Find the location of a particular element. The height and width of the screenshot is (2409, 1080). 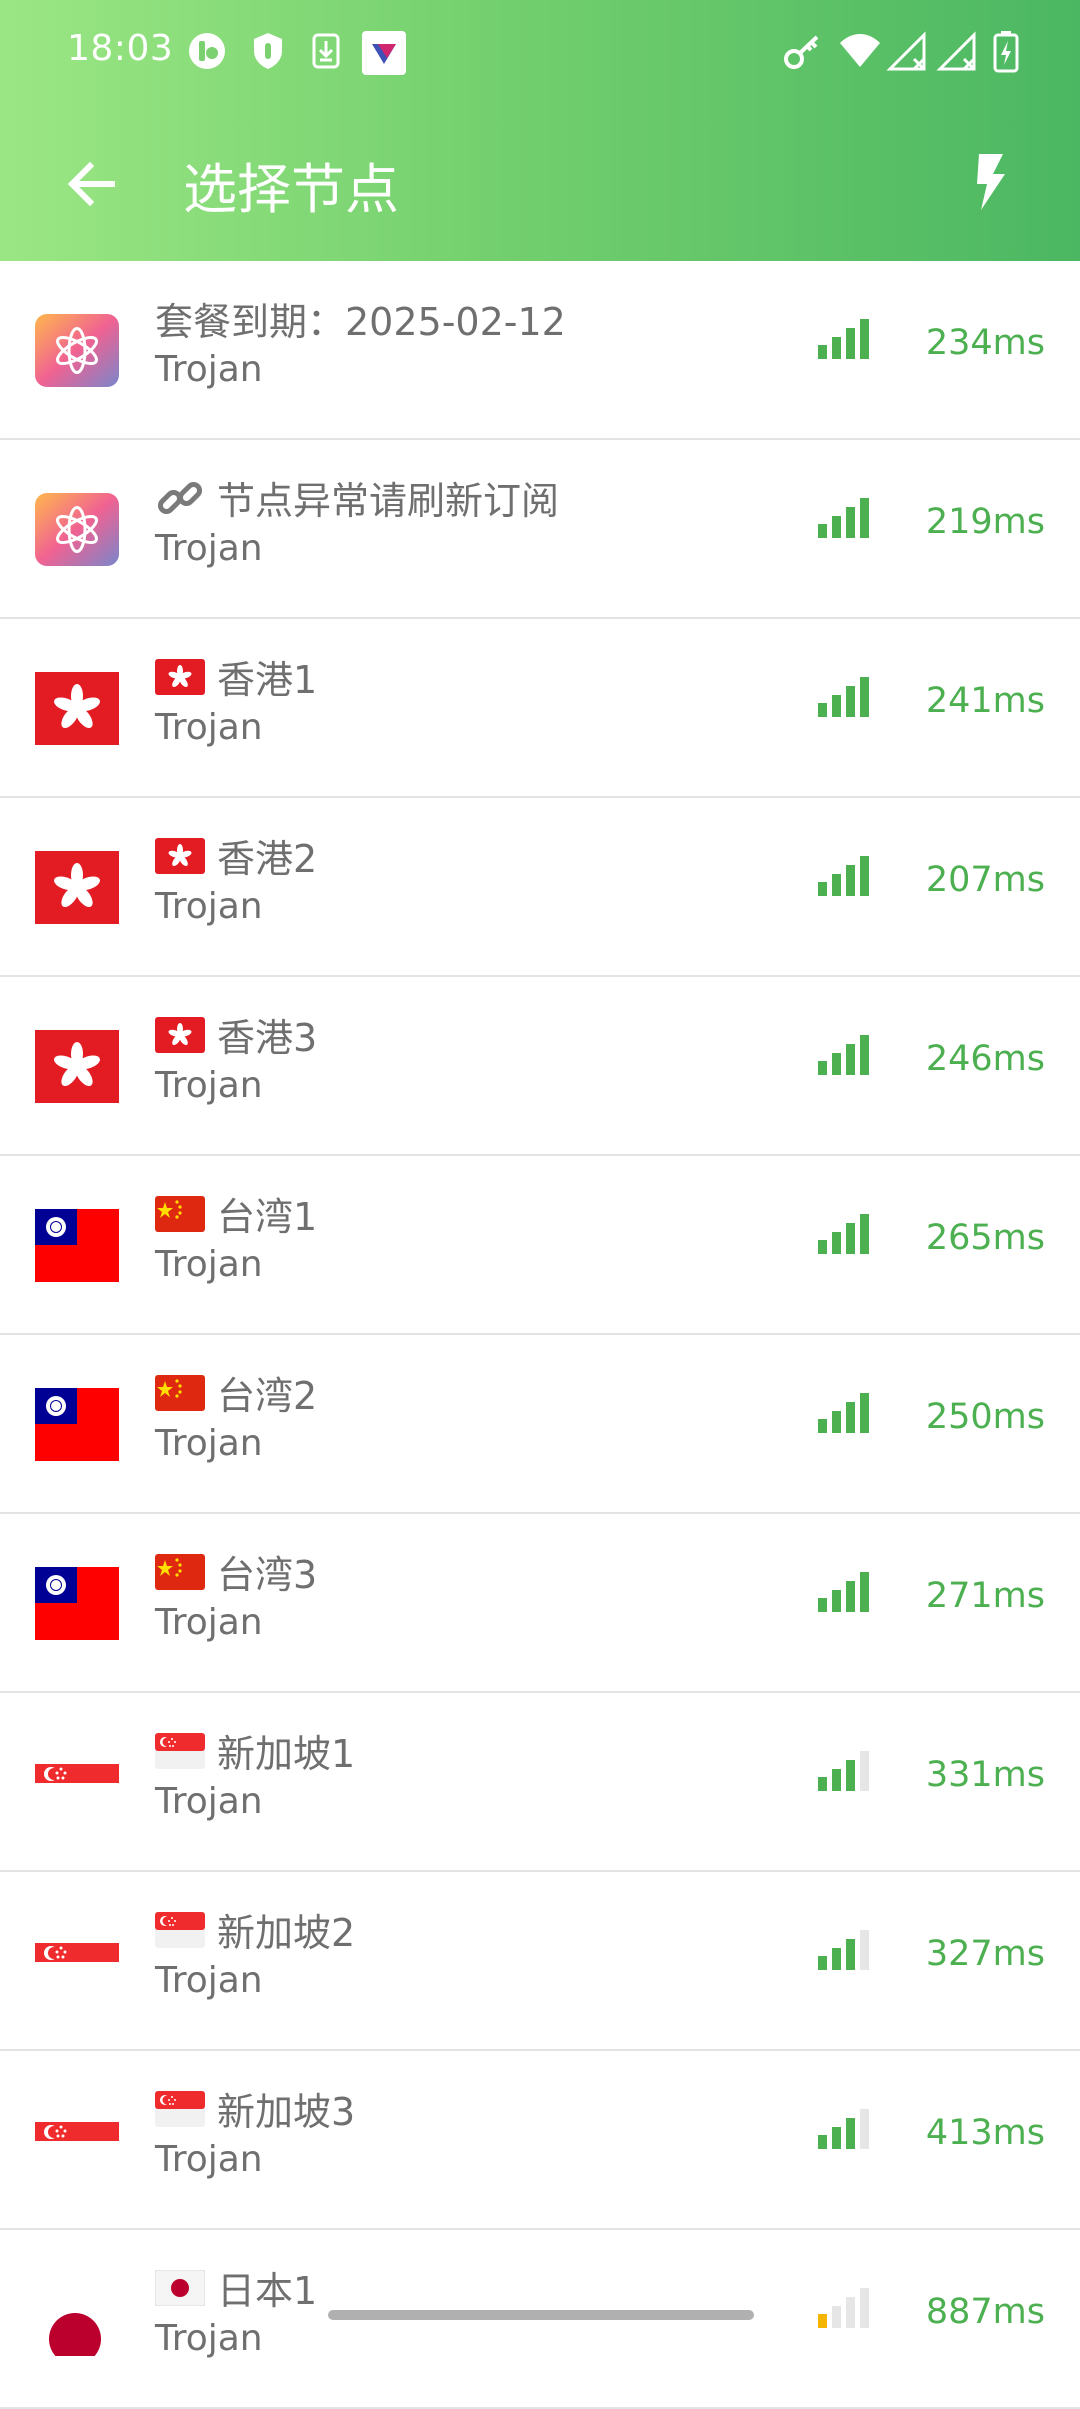

node-latency: 331ms is located at coordinates (985, 1775).